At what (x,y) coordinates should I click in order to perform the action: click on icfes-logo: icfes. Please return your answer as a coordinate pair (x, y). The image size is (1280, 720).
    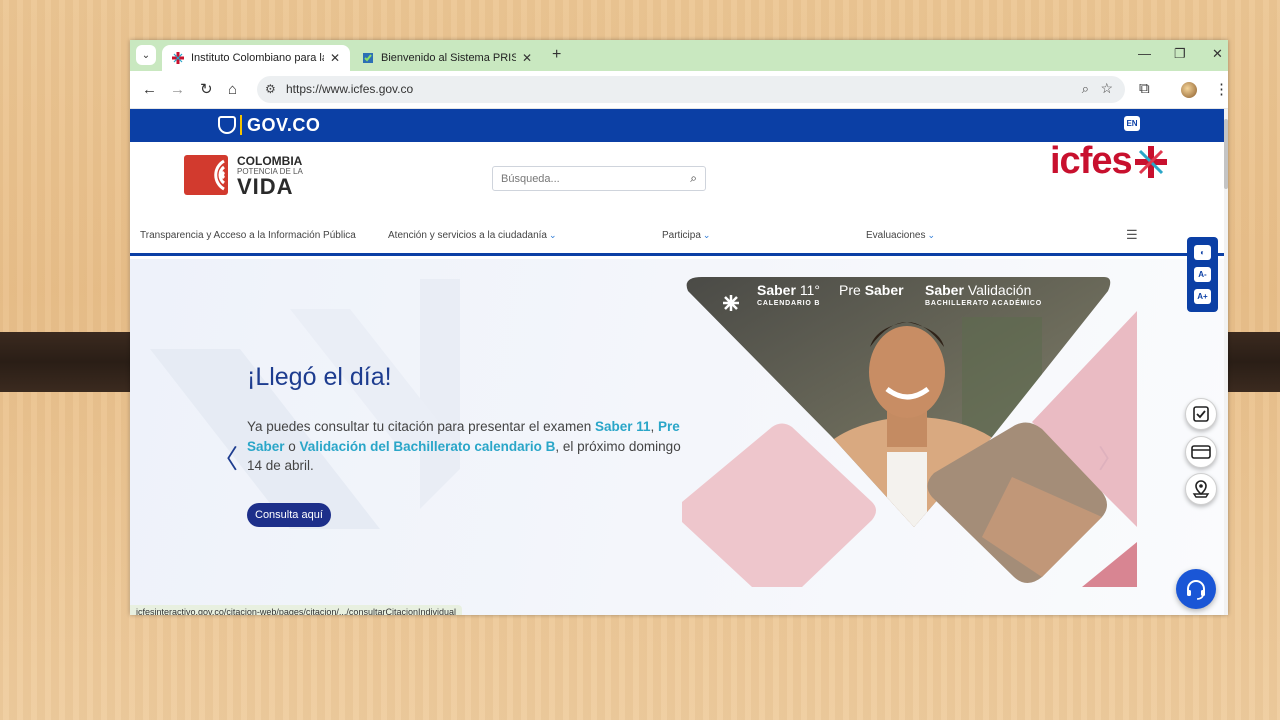
    Looking at the image, I should click on (1091, 161).